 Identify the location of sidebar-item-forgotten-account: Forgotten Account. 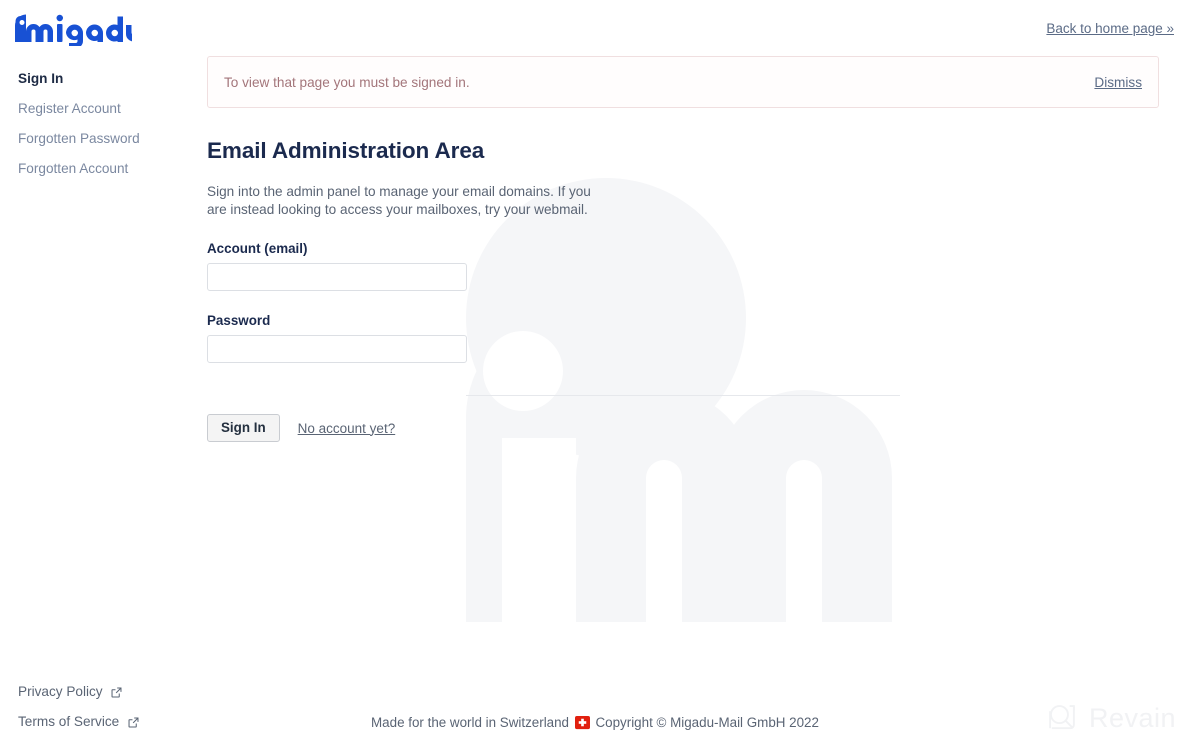
(95, 169).